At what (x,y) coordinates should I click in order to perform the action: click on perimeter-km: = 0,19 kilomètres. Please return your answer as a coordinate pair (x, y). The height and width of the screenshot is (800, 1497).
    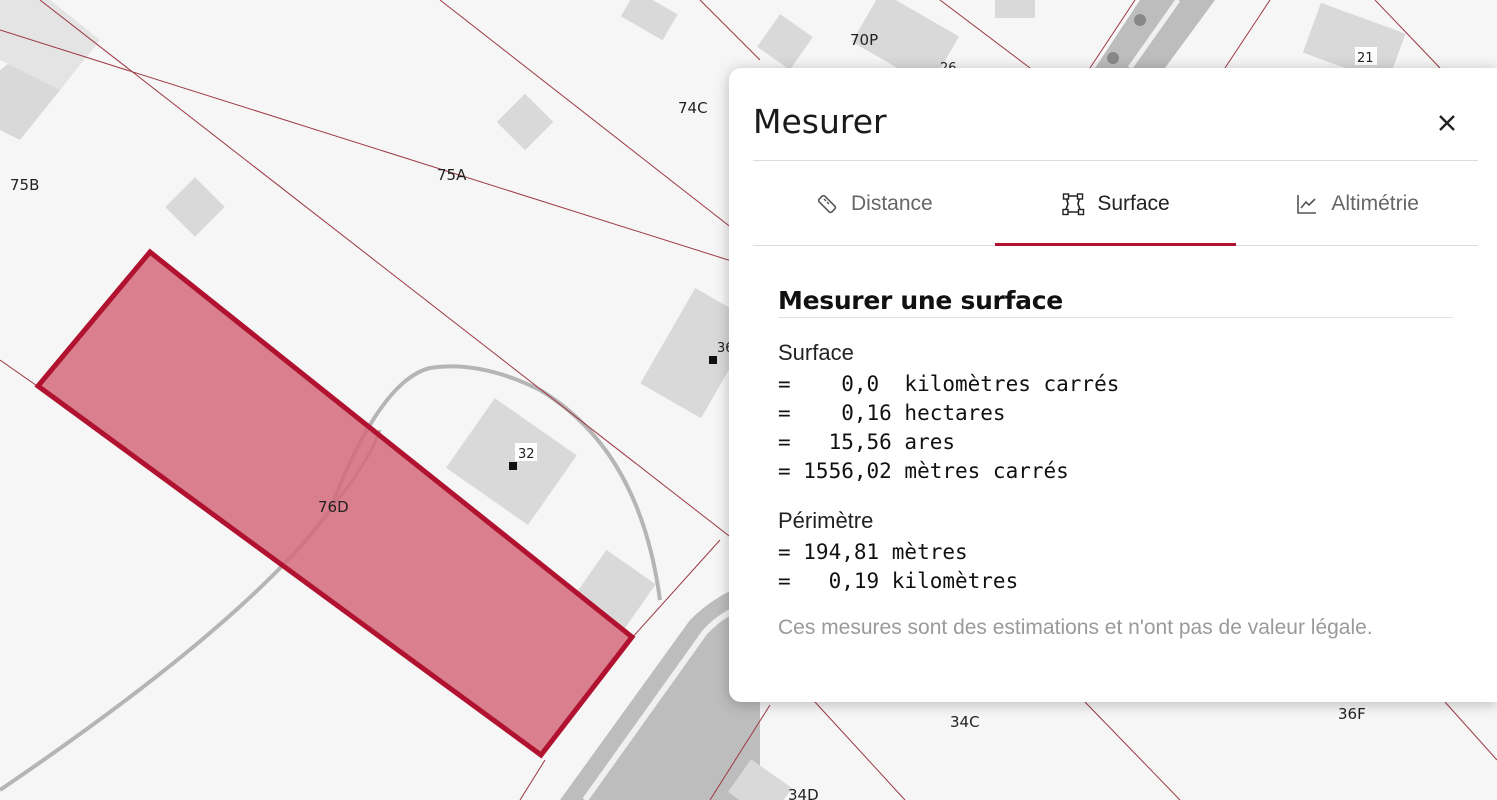
    Looking at the image, I should click on (898, 581).